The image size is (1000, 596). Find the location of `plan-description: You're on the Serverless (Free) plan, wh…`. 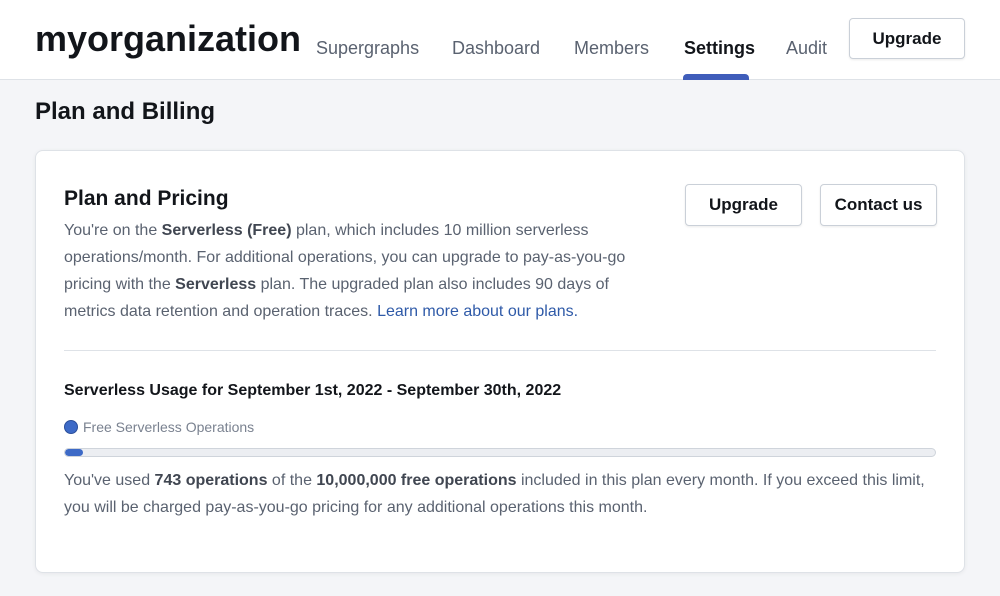

plan-description: You're on the Serverless (Free) plan, wh… is located at coordinates (364, 271).